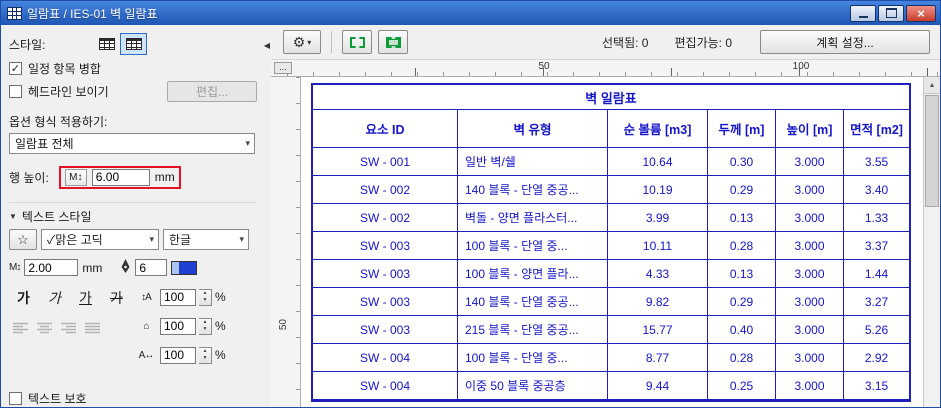 This screenshot has height=408, width=941. What do you see at coordinates (151, 267) in the screenshot?
I see `pen-number-input` at bounding box center [151, 267].